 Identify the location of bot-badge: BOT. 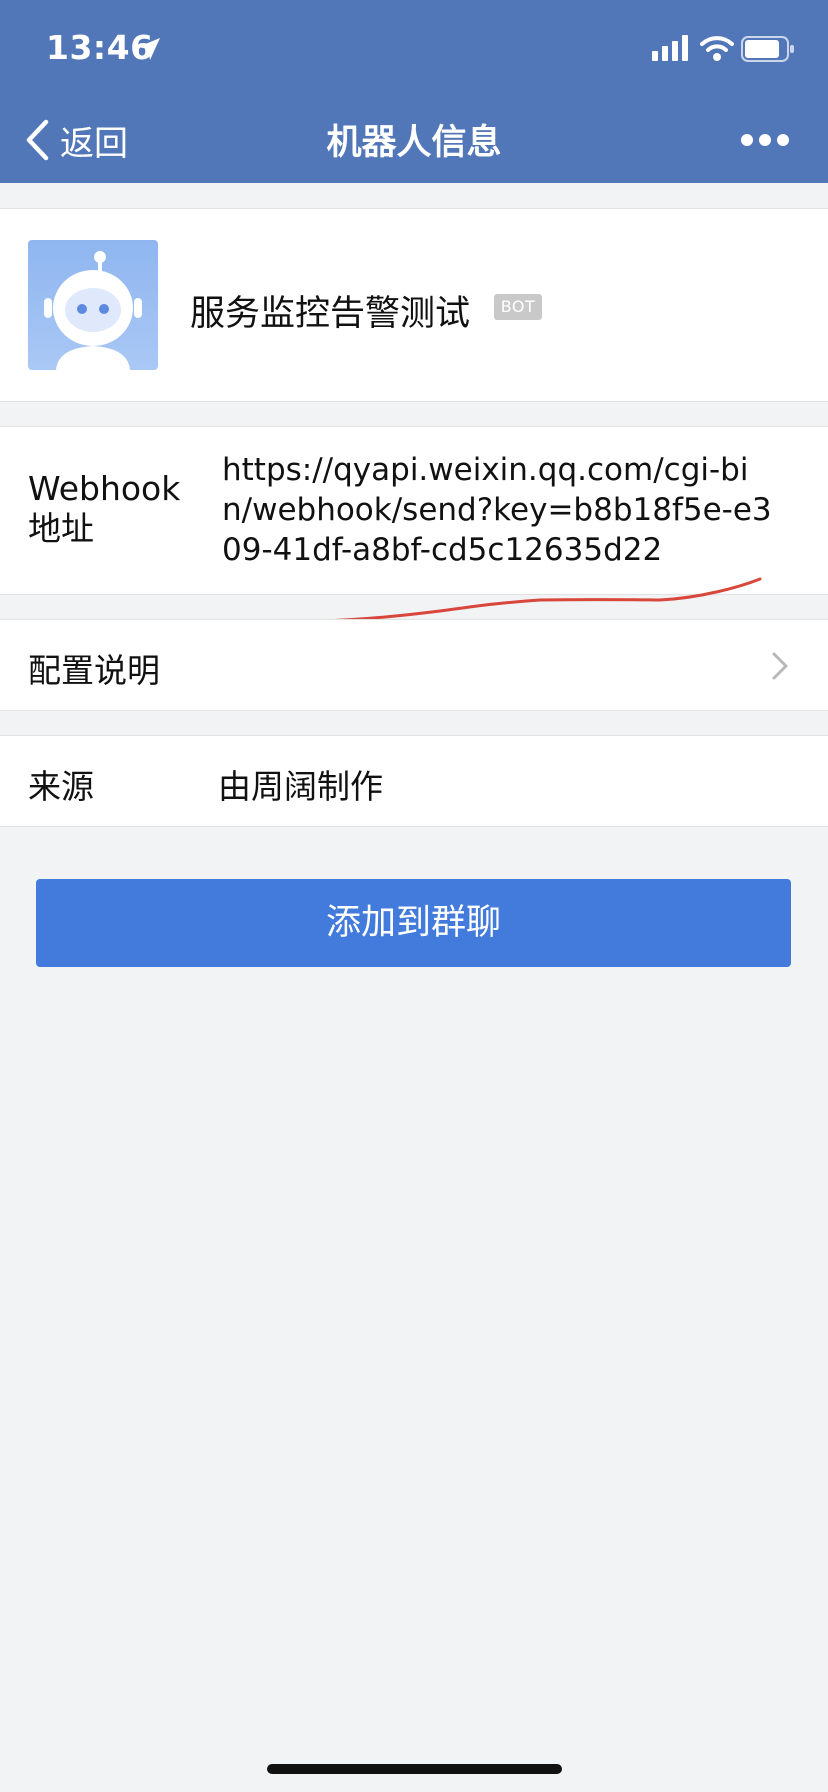
(518, 307).